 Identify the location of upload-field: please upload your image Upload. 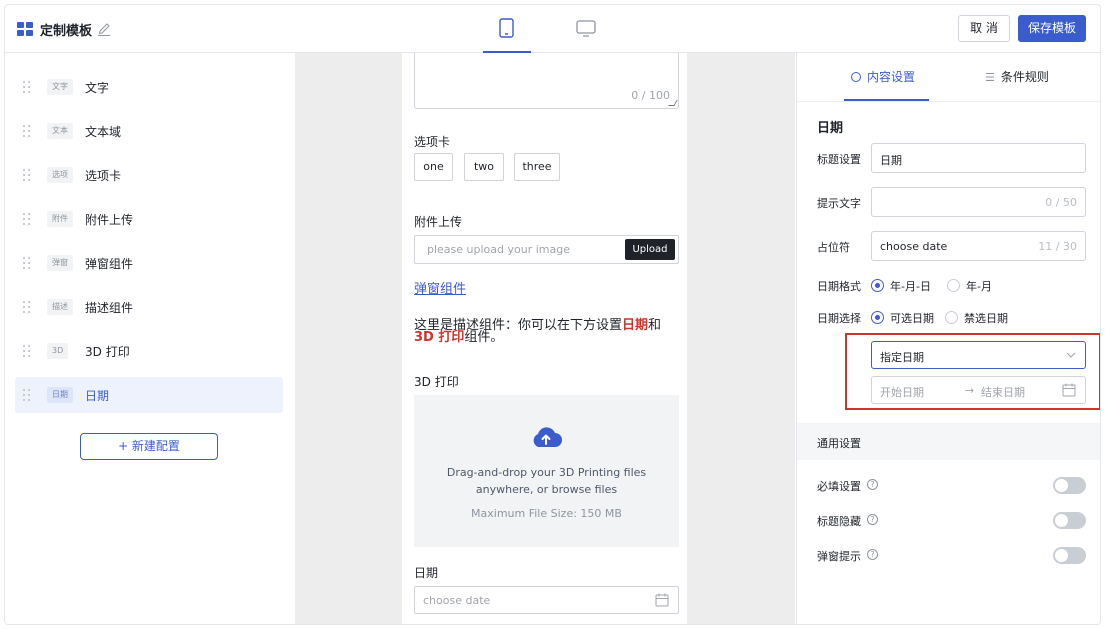
(546, 249).